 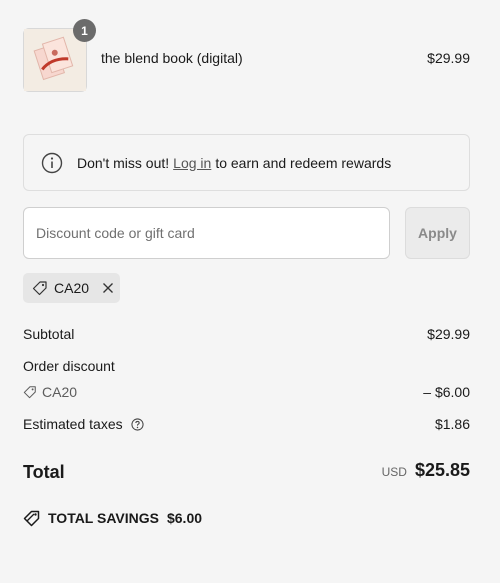 I want to click on info-icon, so click(x=52, y=162).